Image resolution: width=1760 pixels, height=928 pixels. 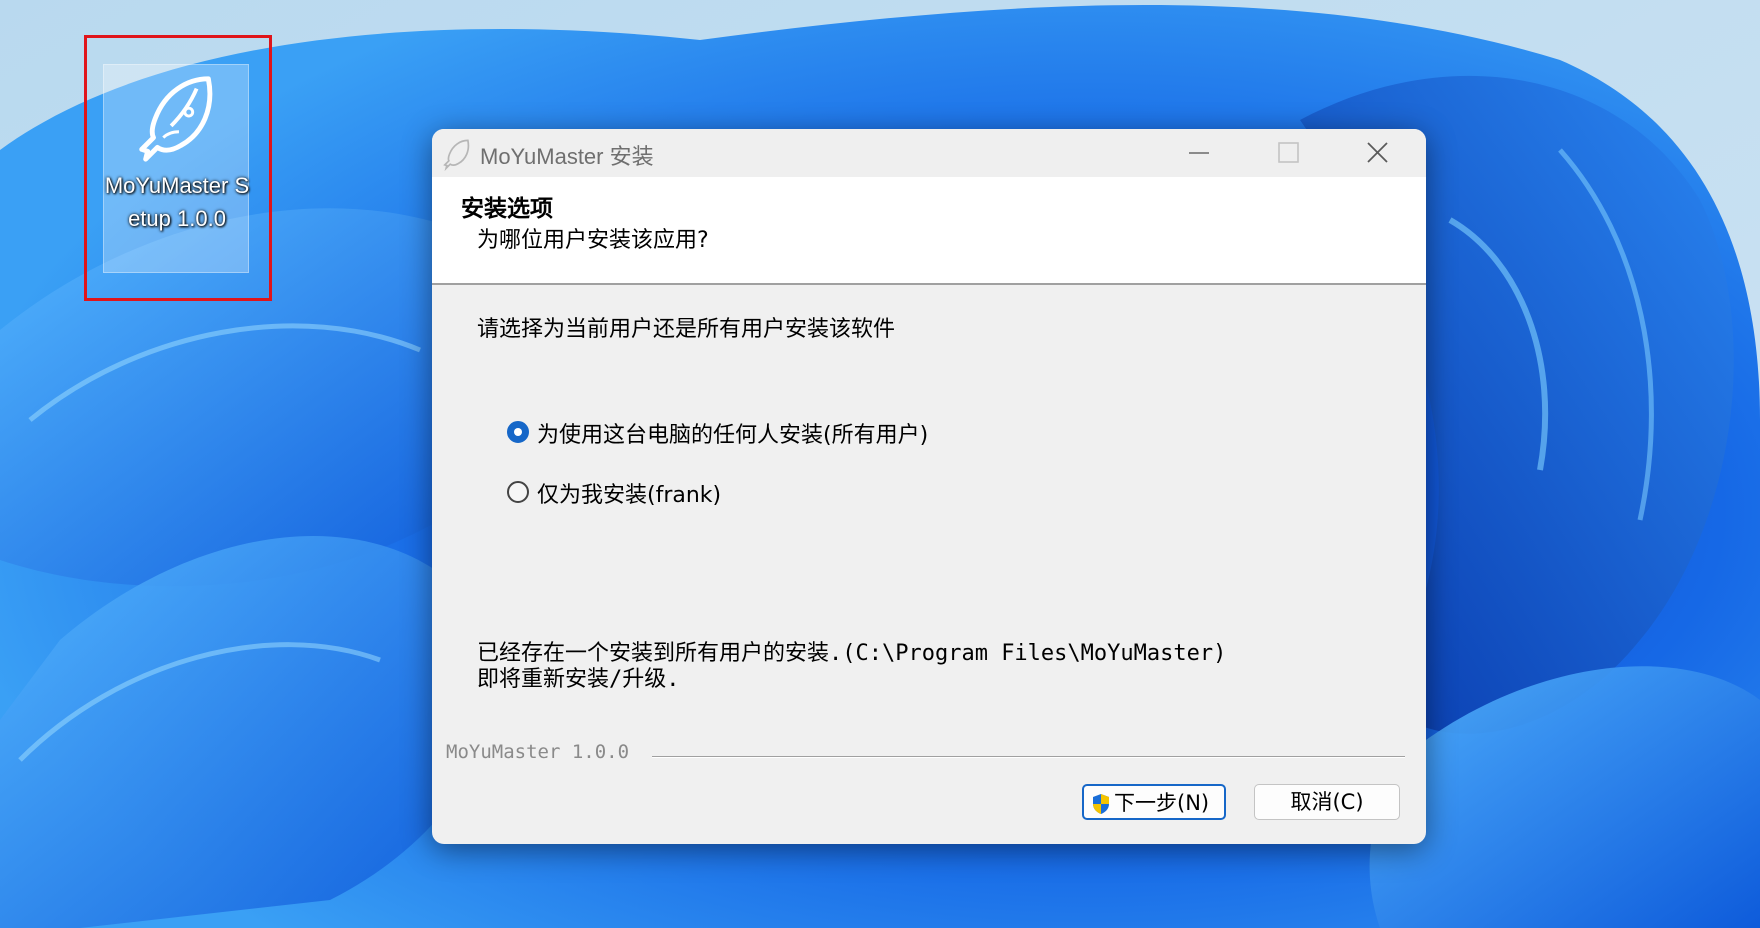 I want to click on highlight-box, so click(x=178, y=168).